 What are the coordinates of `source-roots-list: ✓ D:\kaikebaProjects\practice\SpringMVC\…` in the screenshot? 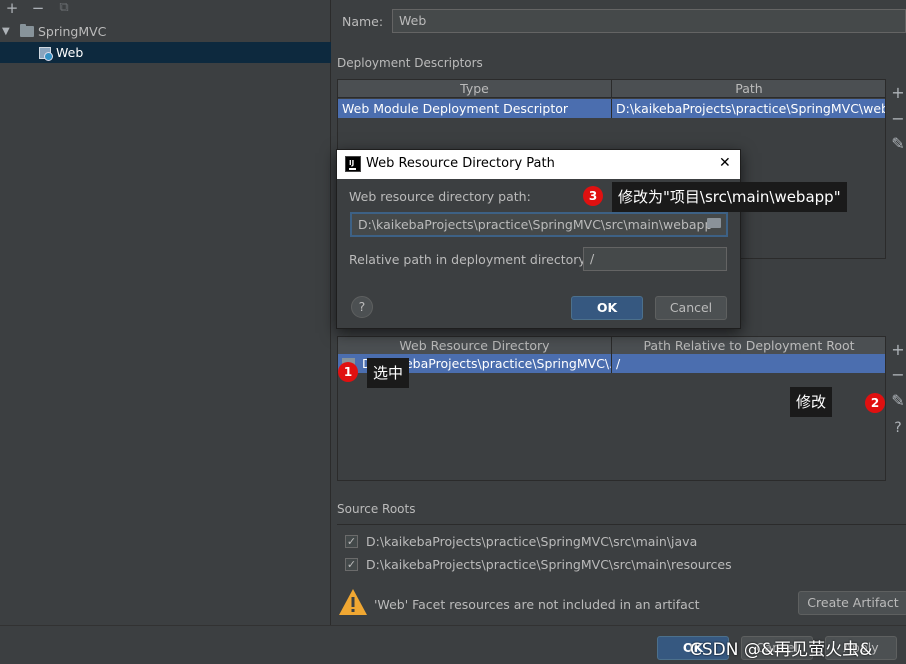 It's located at (621, 550).